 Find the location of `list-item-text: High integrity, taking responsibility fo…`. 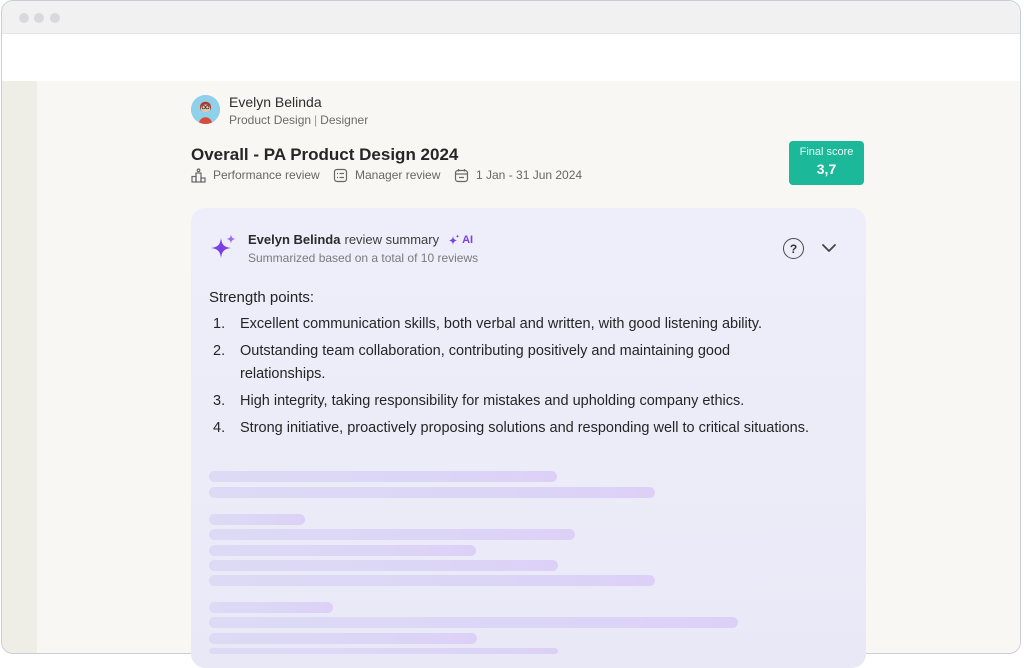

list-item-text: High integrity, taking responsibility fo… is located at coordinates (492, 401).